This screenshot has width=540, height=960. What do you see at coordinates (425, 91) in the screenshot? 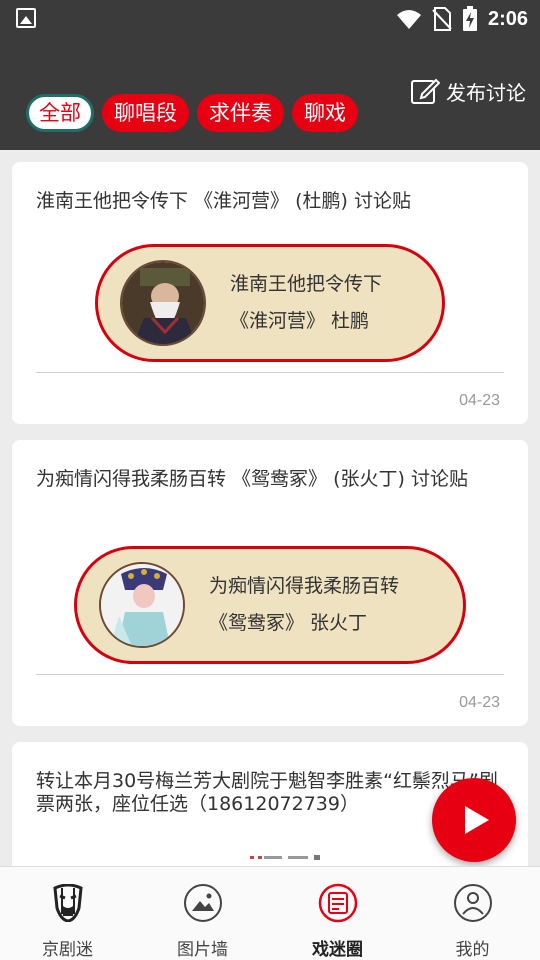
I see `edit-icon` at bounding box center [425, 91].